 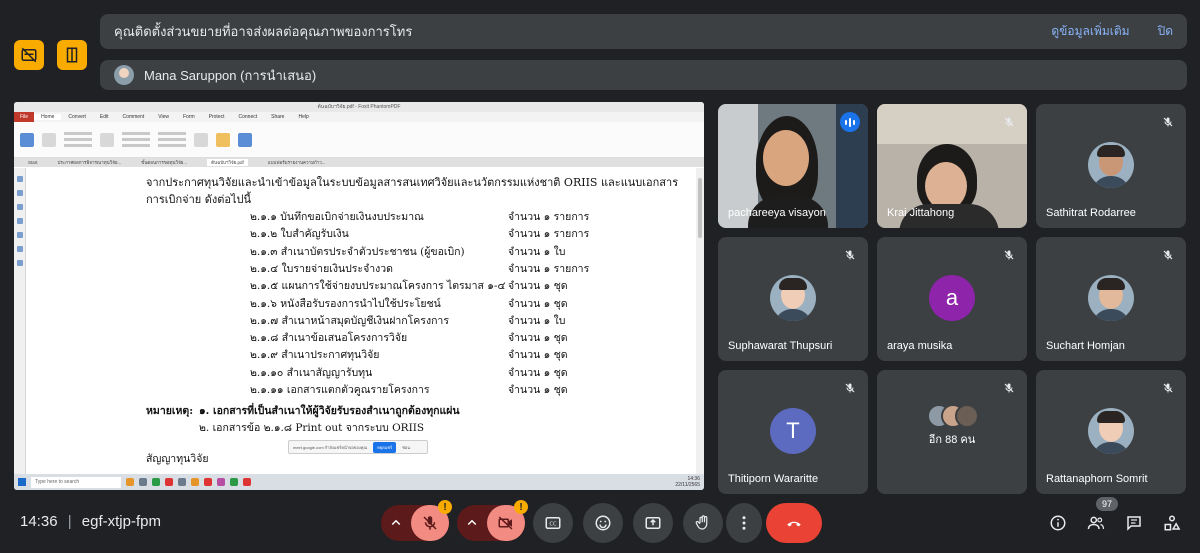 I want to click on leave-call-button, so click(x=794, y=523).